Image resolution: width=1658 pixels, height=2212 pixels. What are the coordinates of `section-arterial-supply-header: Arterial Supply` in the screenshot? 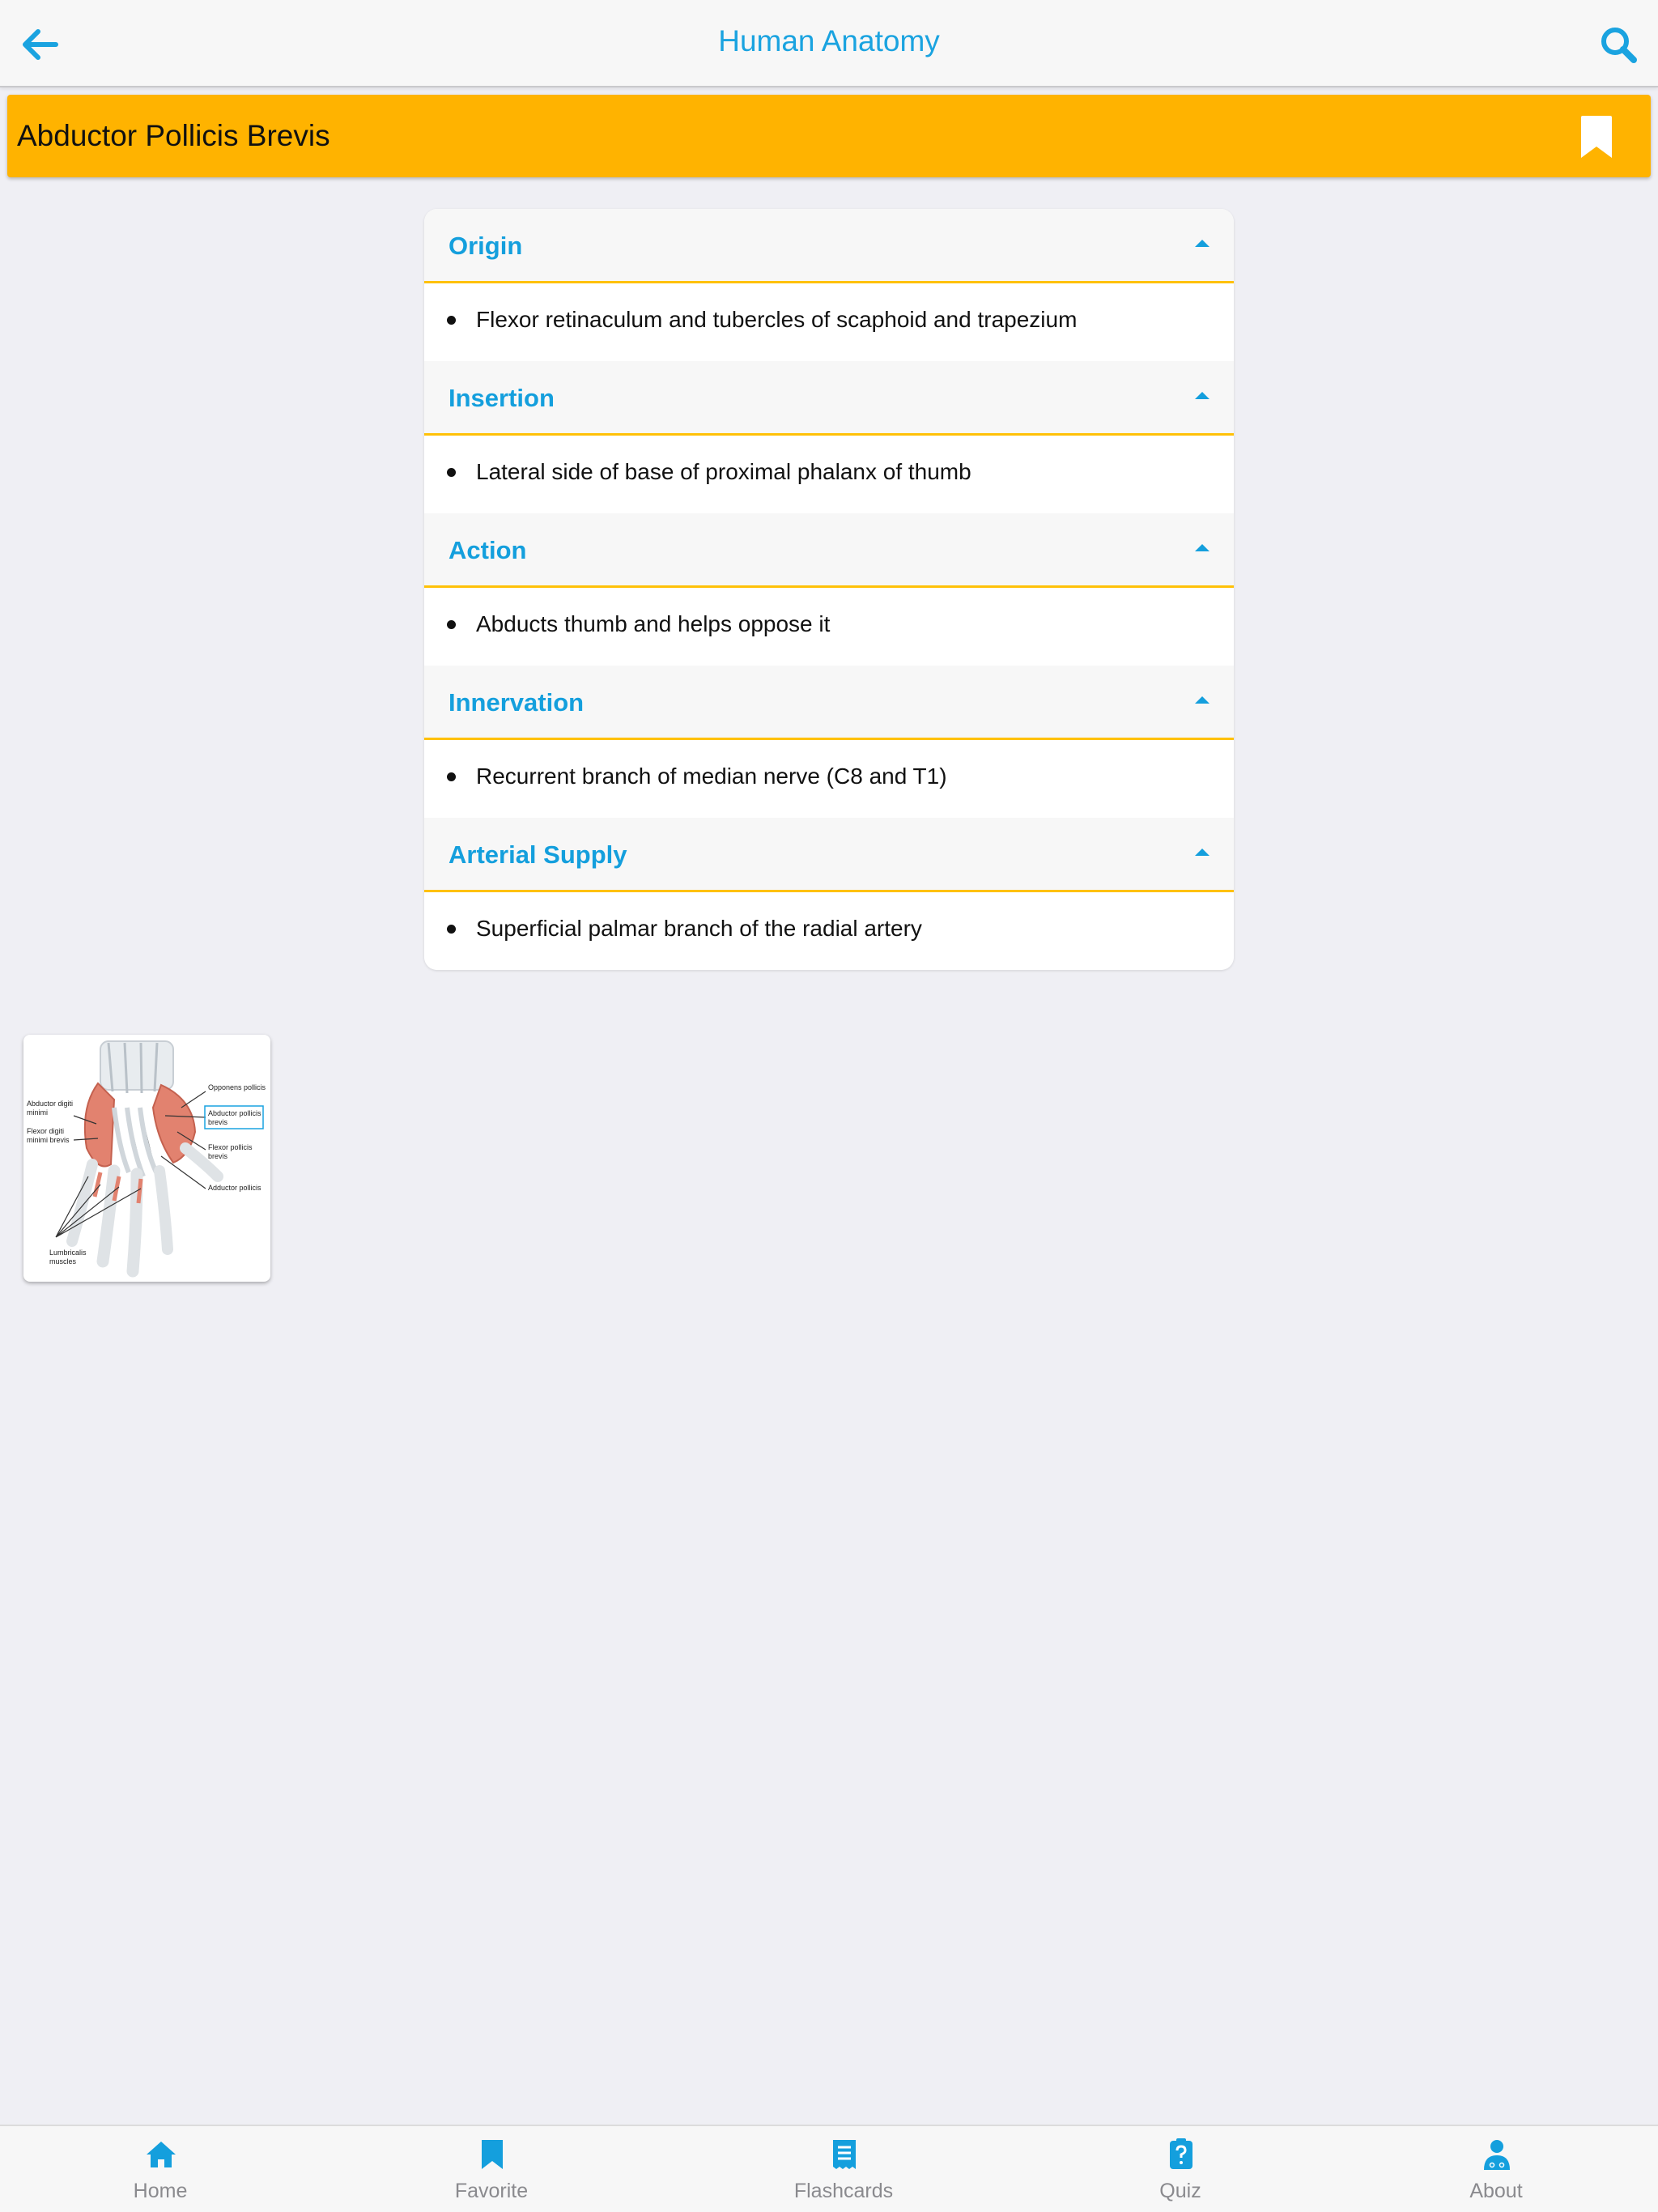 It's located at (829, 855).